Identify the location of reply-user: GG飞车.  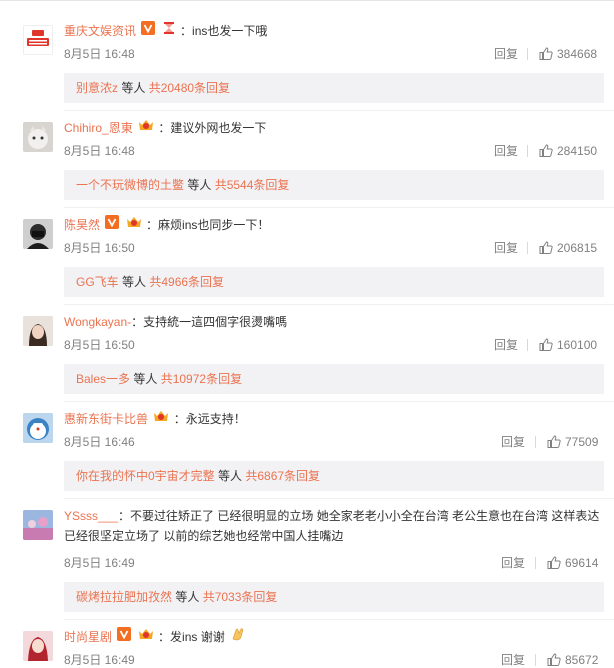
(97, 282).